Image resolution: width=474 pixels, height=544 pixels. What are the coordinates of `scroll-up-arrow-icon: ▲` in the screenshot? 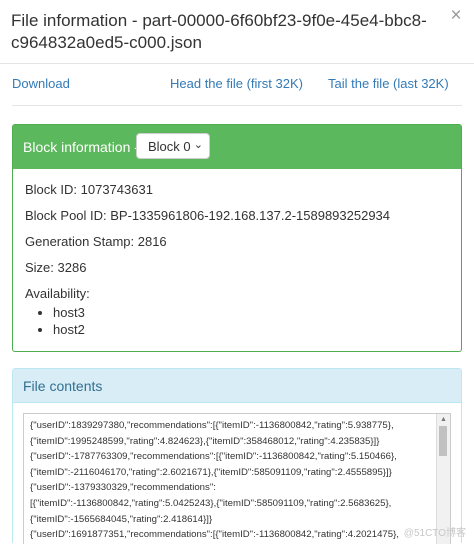 It's located at (443, 419).